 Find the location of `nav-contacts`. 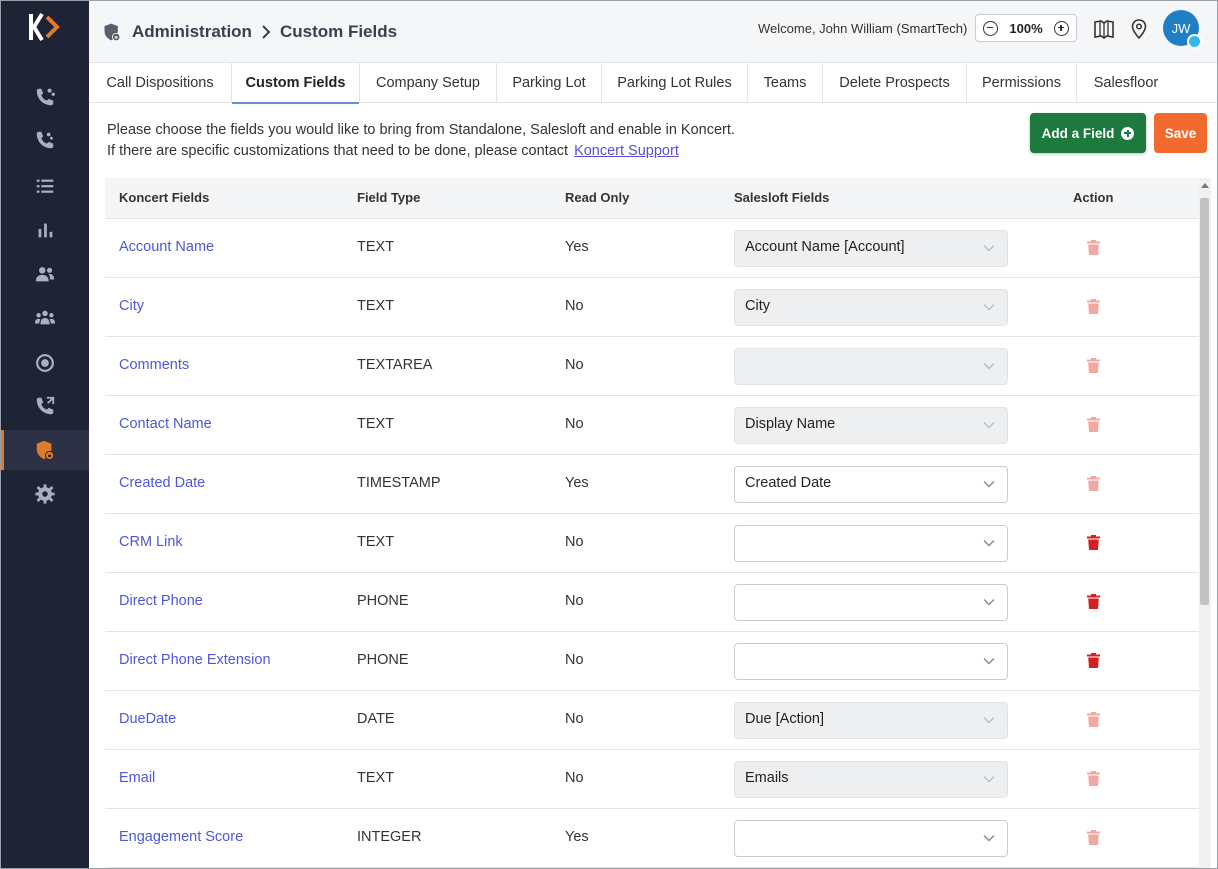

nav-contacts is located at coordinates (44, 274).